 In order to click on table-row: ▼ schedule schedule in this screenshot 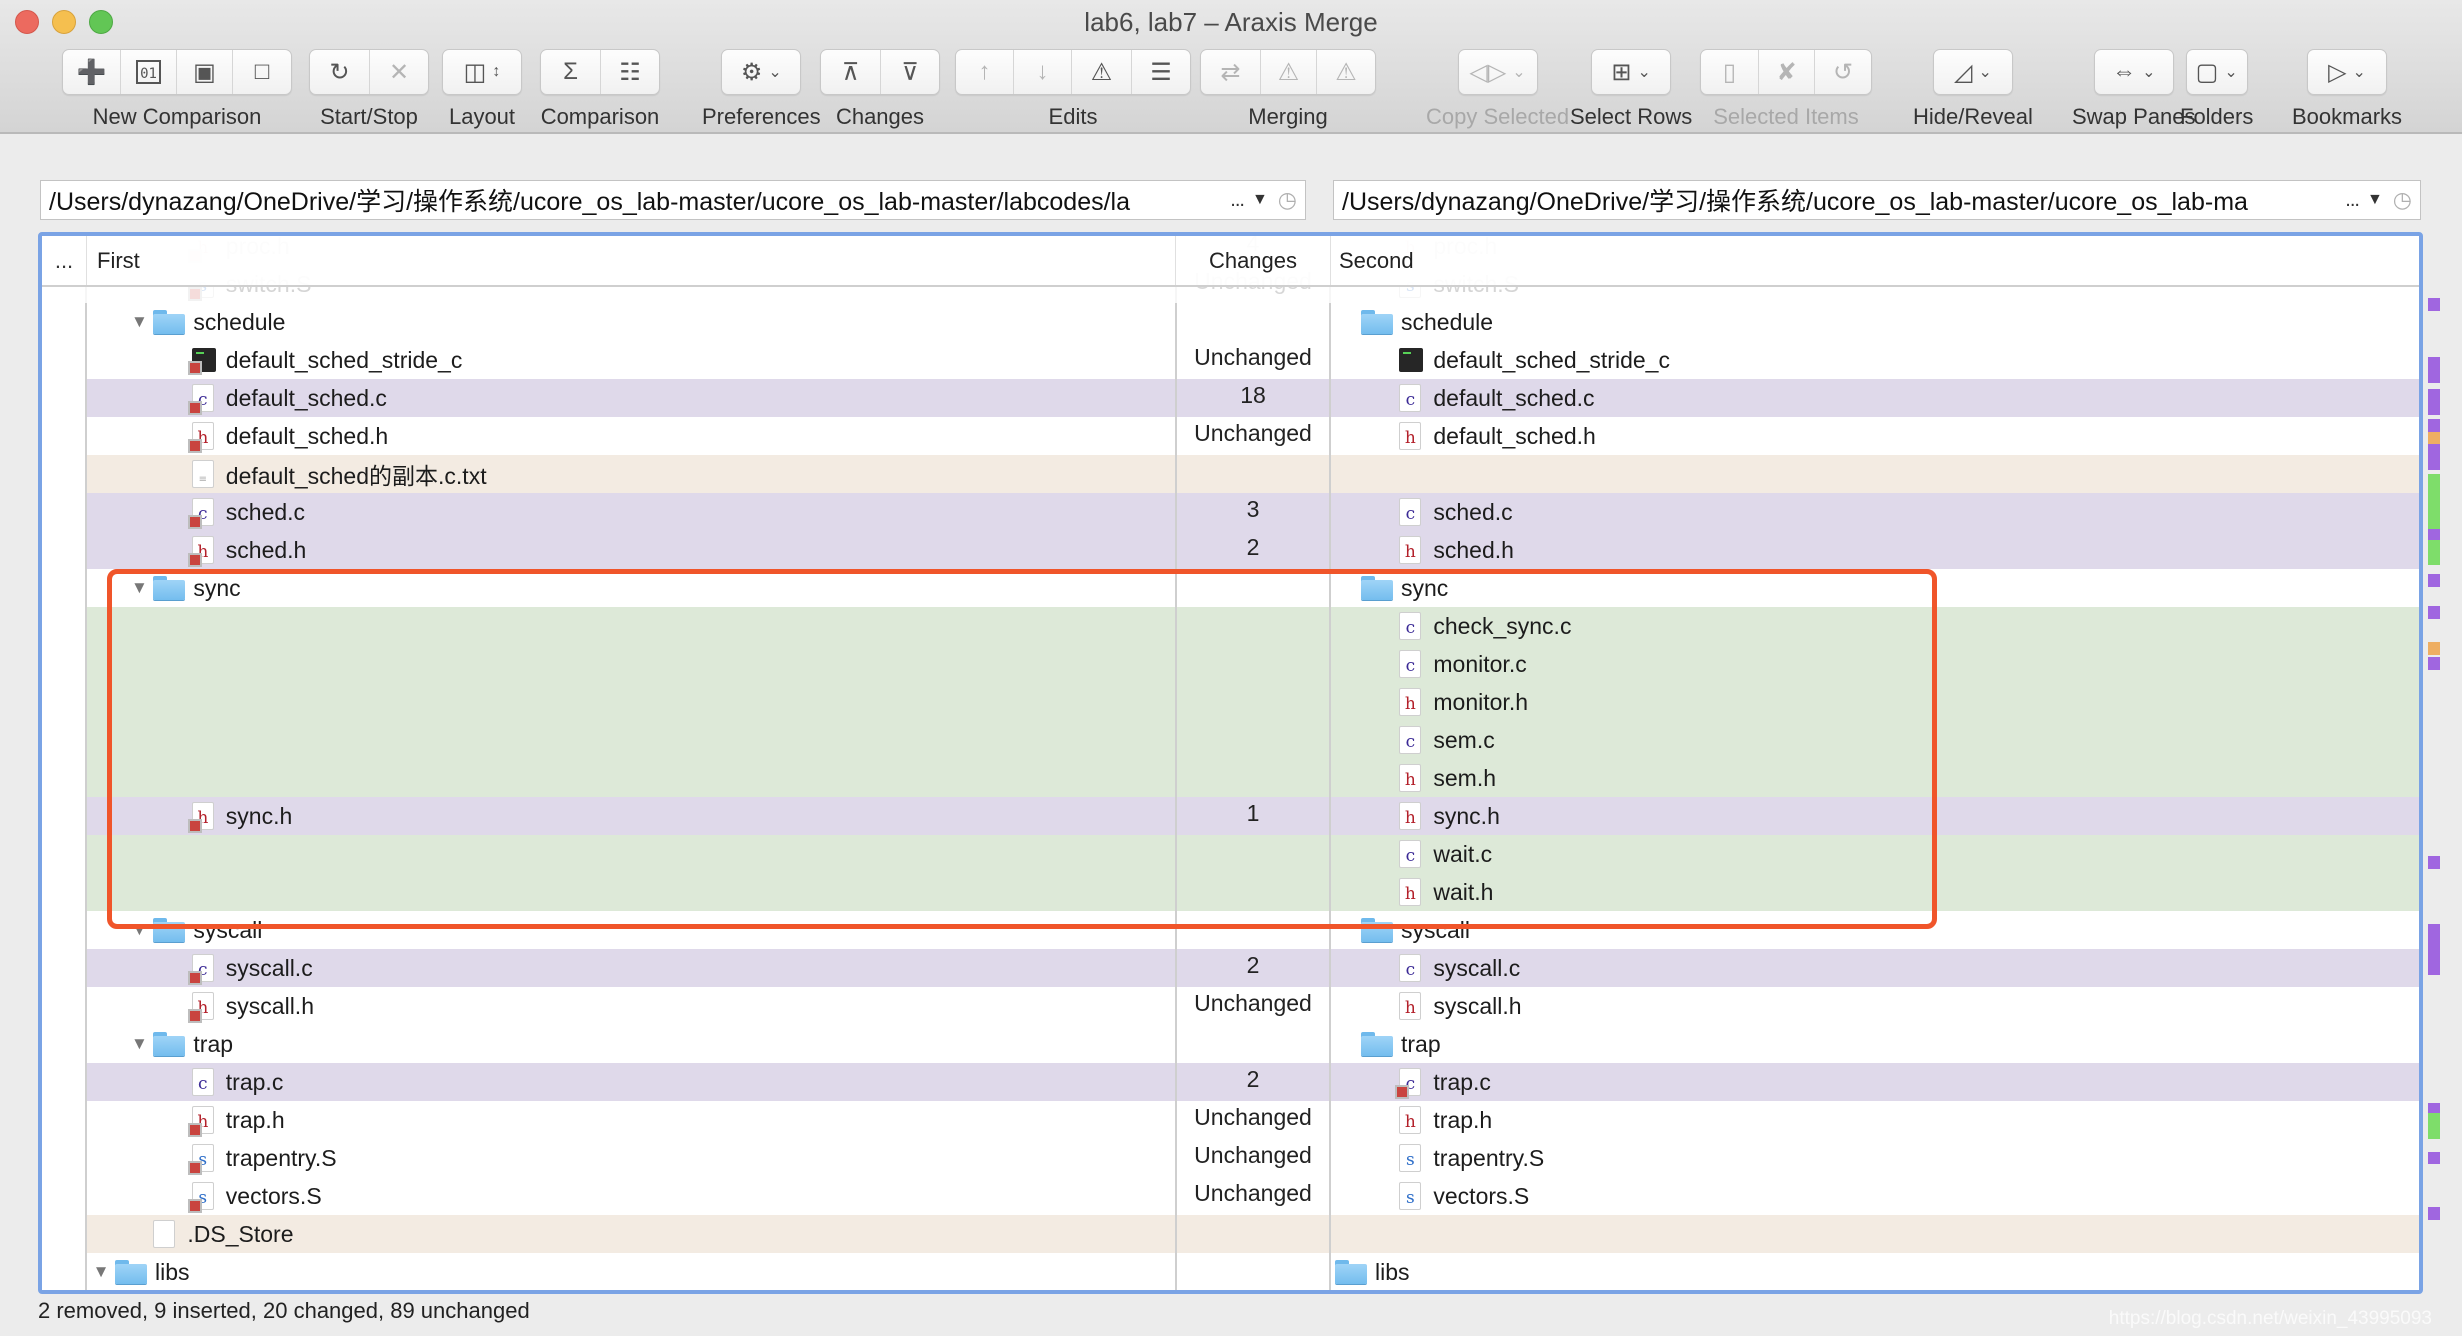, I will do `click(1230, 322)`.